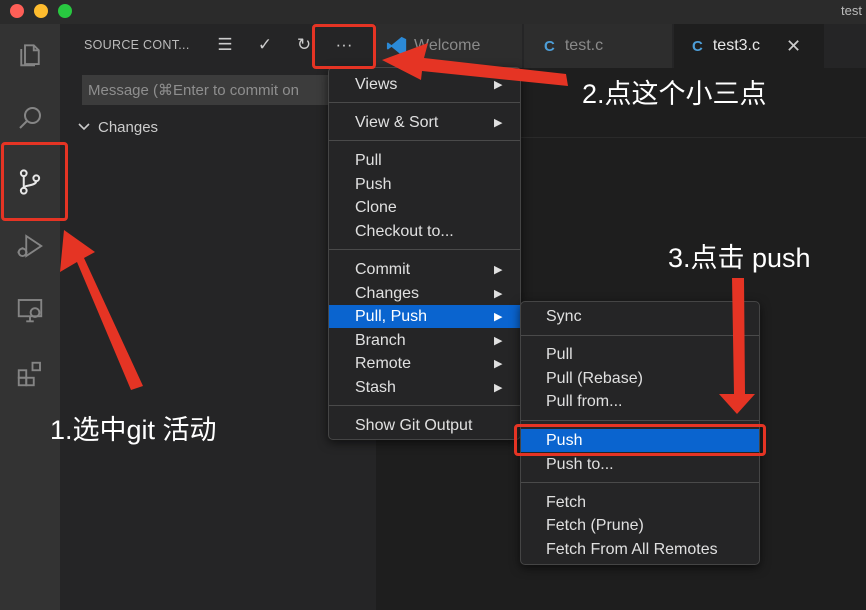  I want to click on menu-item-pull-push: Pull, Push ▶, so click(424, 316).